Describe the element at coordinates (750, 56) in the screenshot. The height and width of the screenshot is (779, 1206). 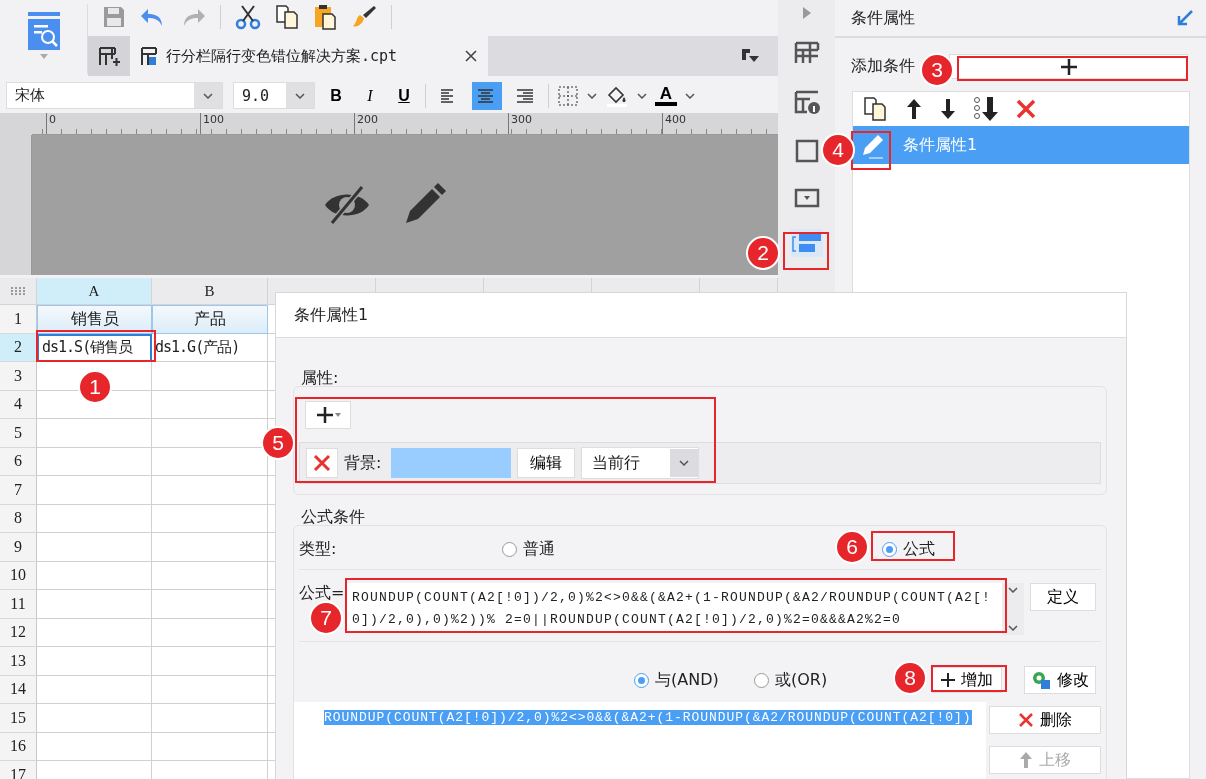
I see `corner-menu-icon` at that location.